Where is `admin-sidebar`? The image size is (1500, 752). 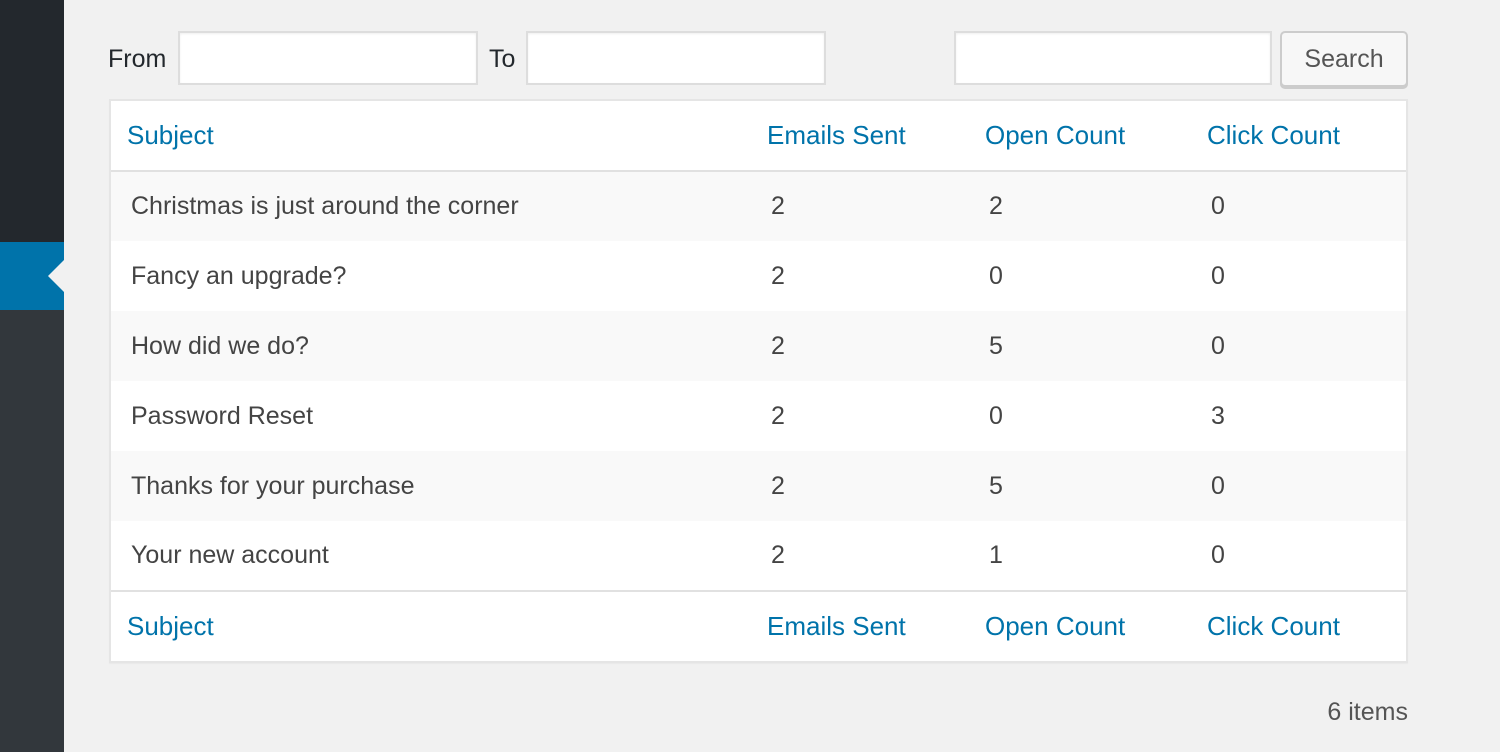 admin-sidebar is located at coordinates (32, 376).